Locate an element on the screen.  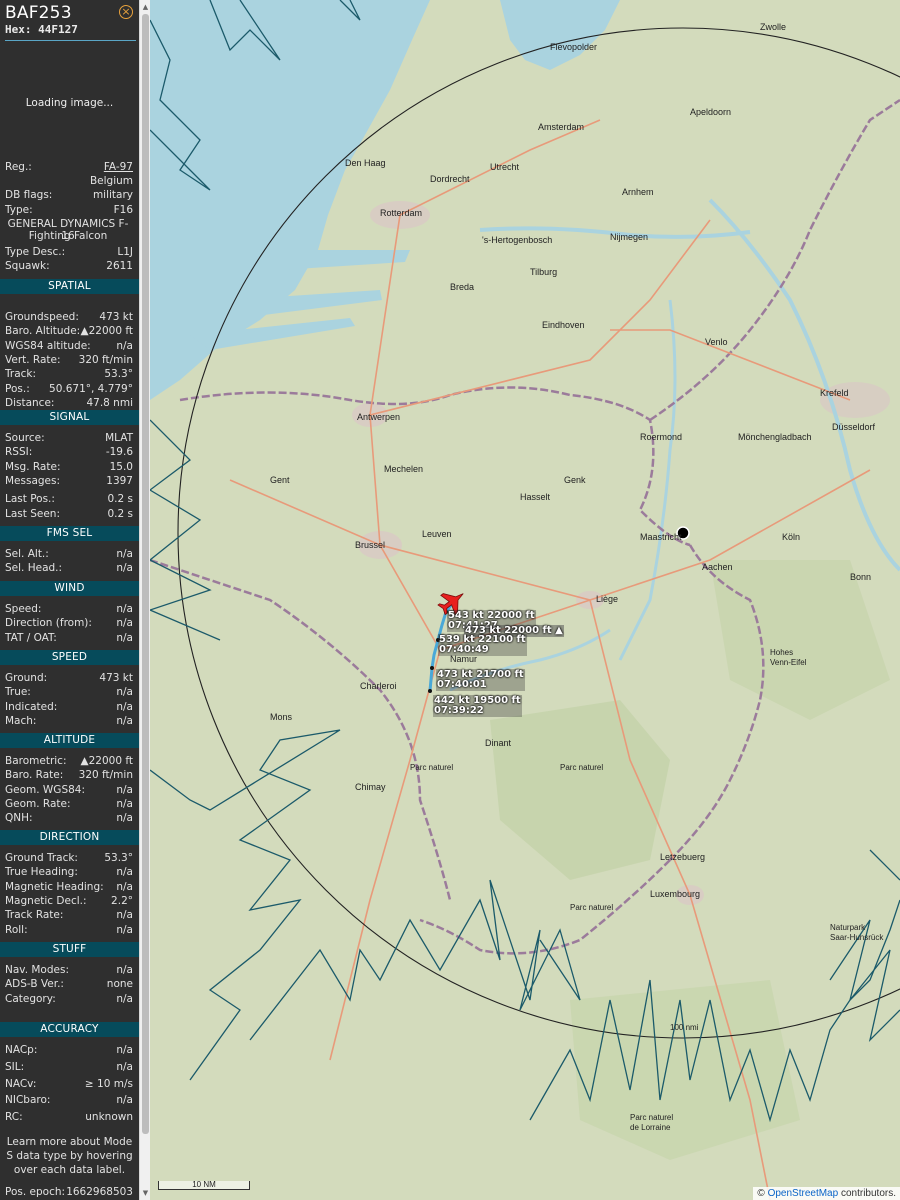
field-label: SIL: is located at coordinates (15, 1066).